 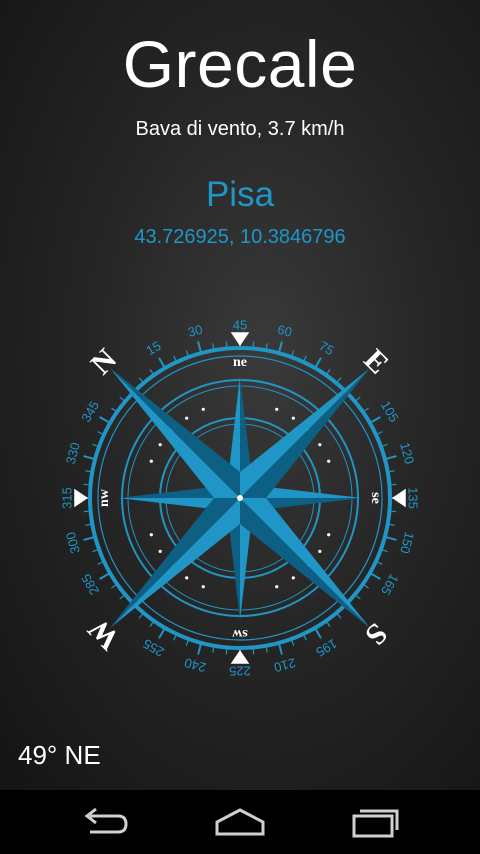 What do you see at coordinates (90, 411) in the screenshot?
I see `degree-label: 345` at bounding box center [90, 411].